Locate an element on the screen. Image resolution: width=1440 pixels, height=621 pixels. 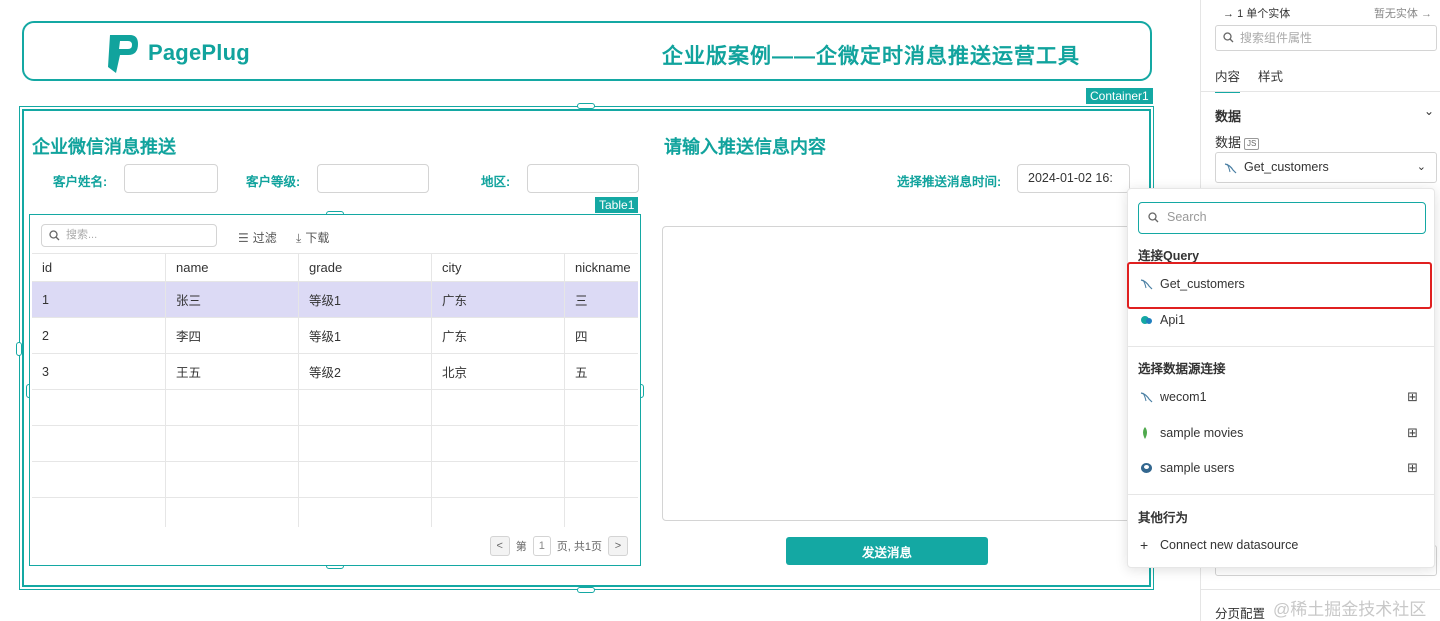
pager-suffix: 页, 共1页 is located at coordinates (579, 547).